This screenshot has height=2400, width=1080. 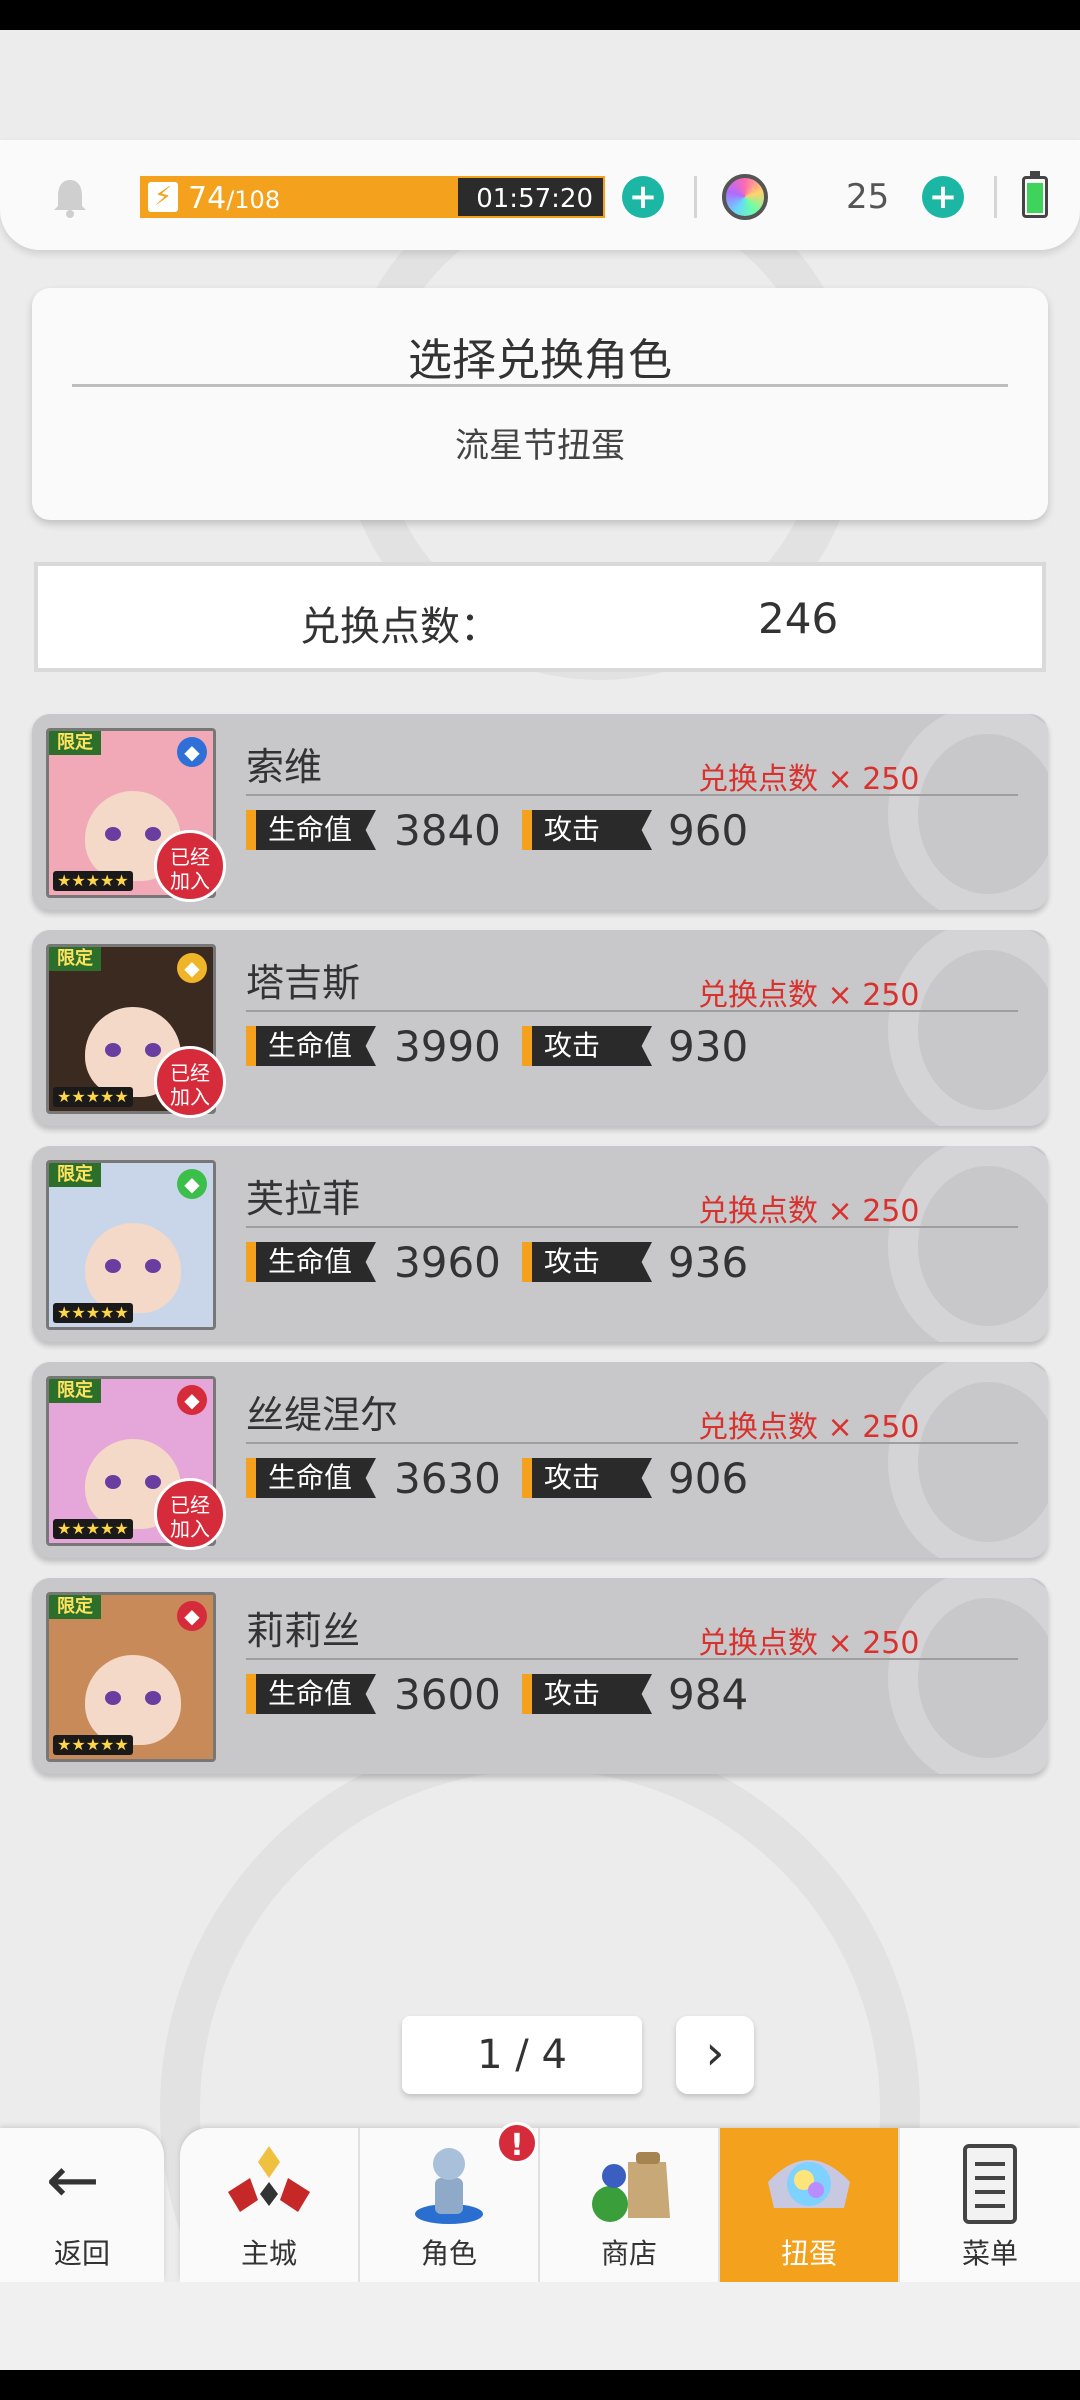 What do you see at coordinates (372, 197) in the screenshot?
I see `stamina-bar: ⚡ 74/108 01:57:20` at bounding box center [372, 197].